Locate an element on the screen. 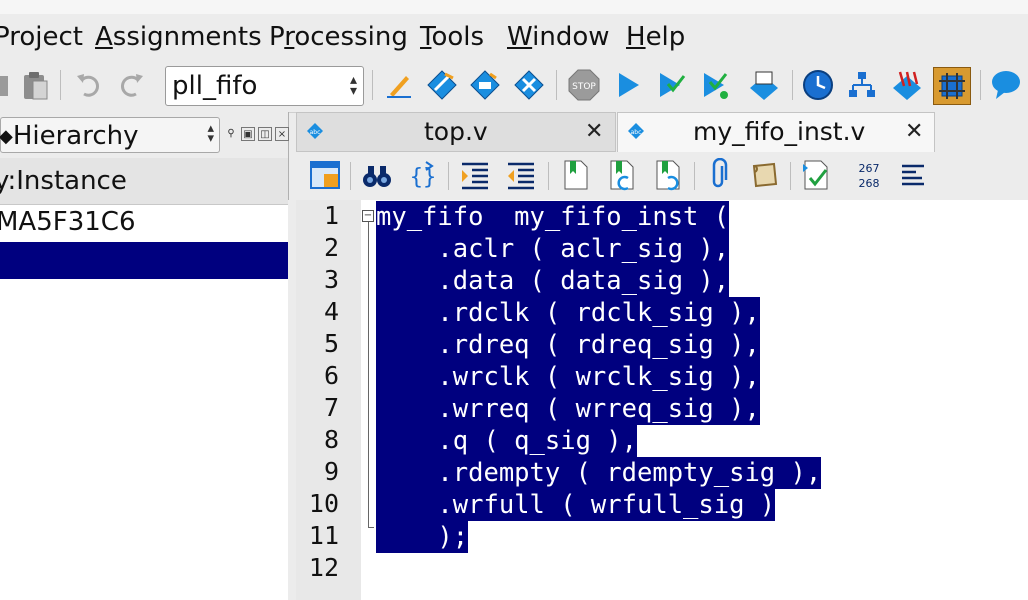 The image size is (1028, 600). increase-indent-icon is located at coordinates (475, 175).